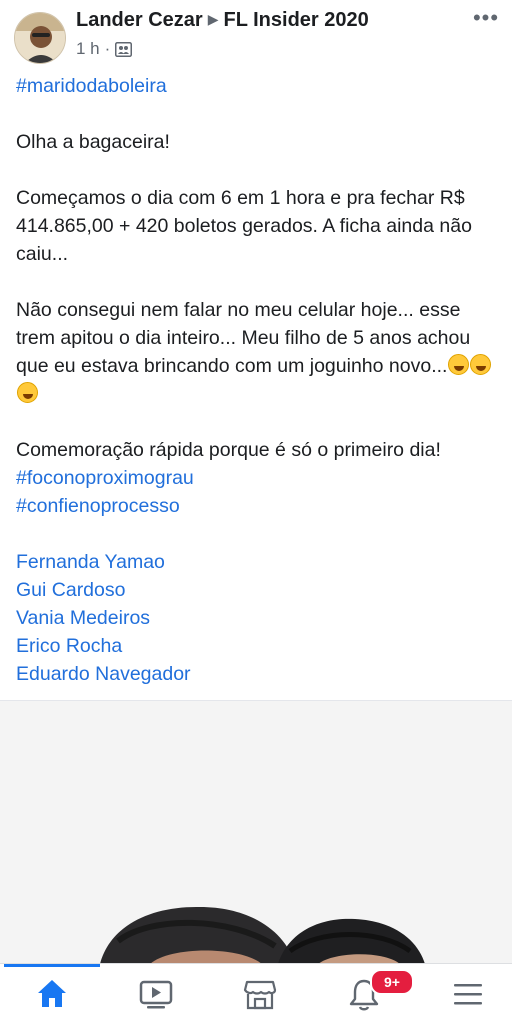 The width and height of the screenshot is (512, 1024). Describe the element at coordinates (468, 994) in the screenshot. I see `menu-icon` at that location.